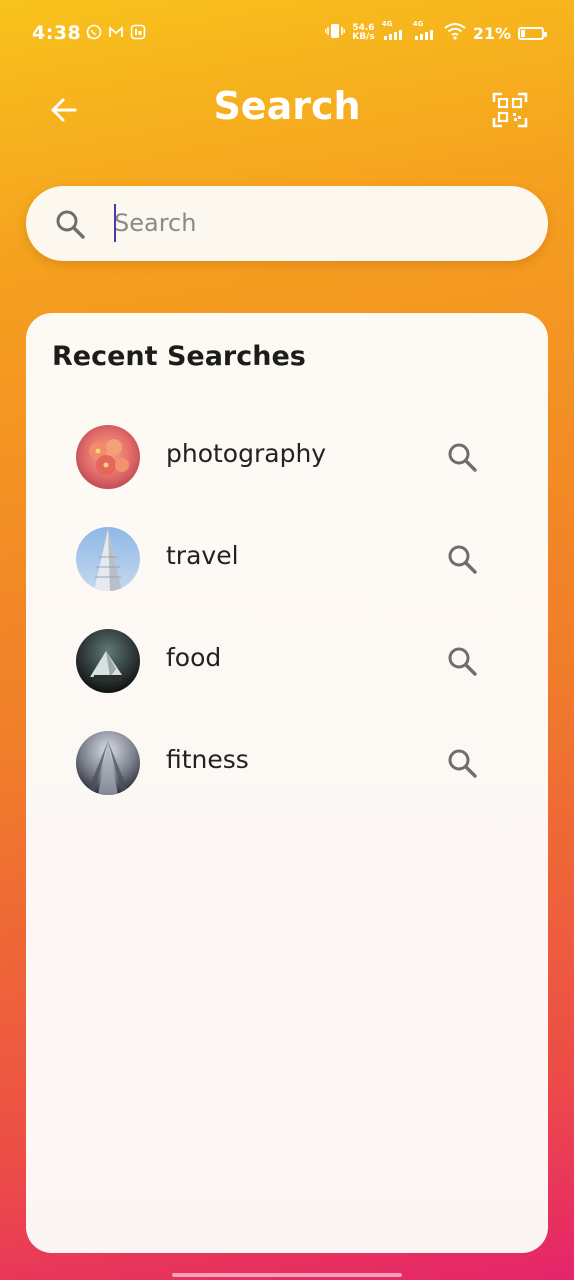 This screenshot has width=574, height=1280. I want to click on battery-icon, so click(532, 33).